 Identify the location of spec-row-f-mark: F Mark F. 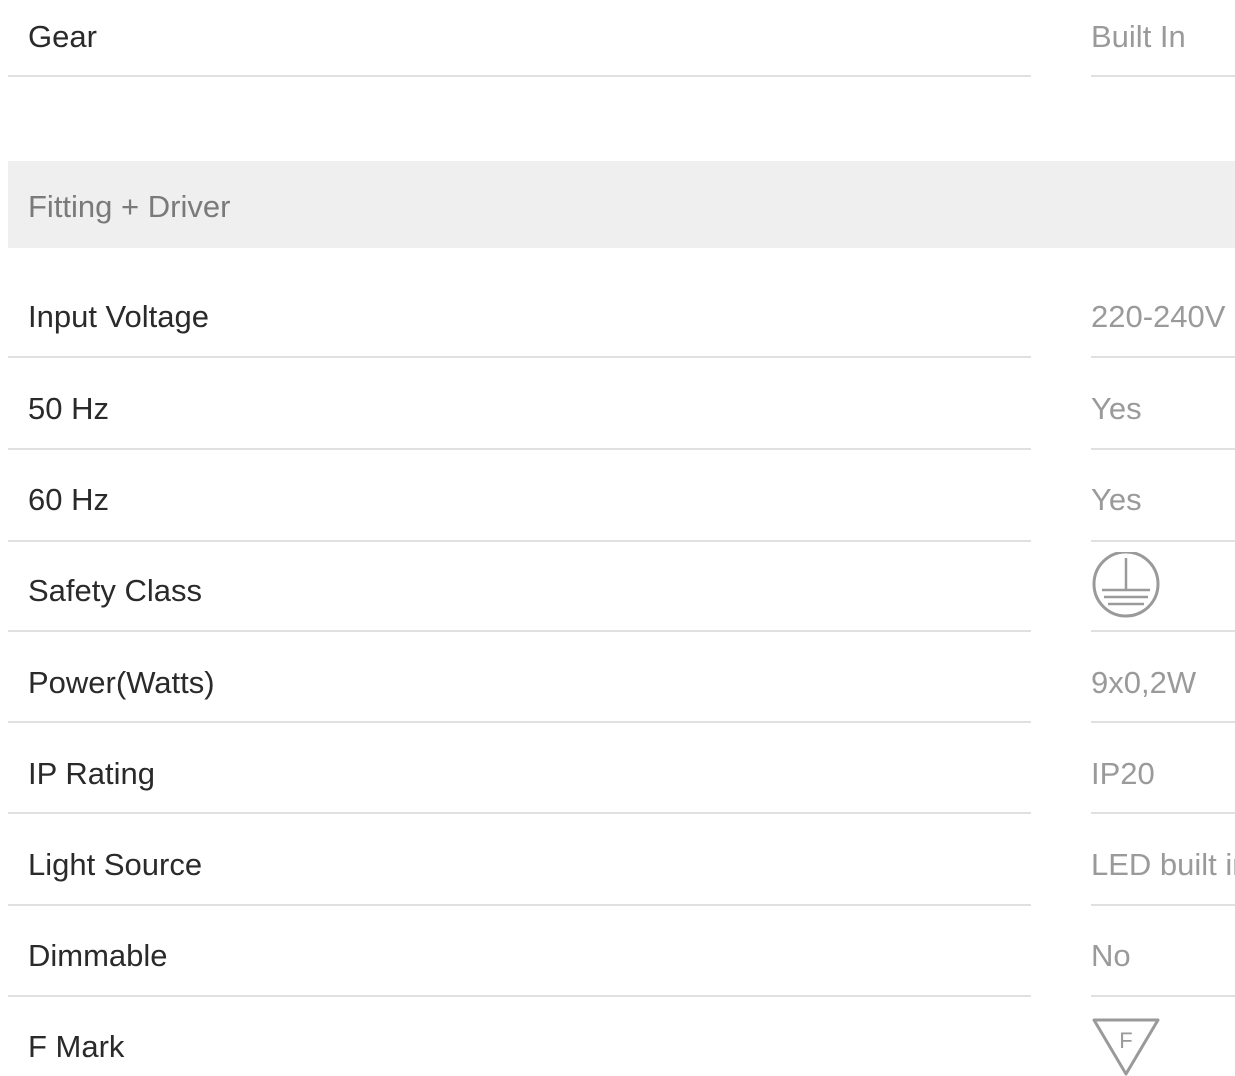
(617, 1043).